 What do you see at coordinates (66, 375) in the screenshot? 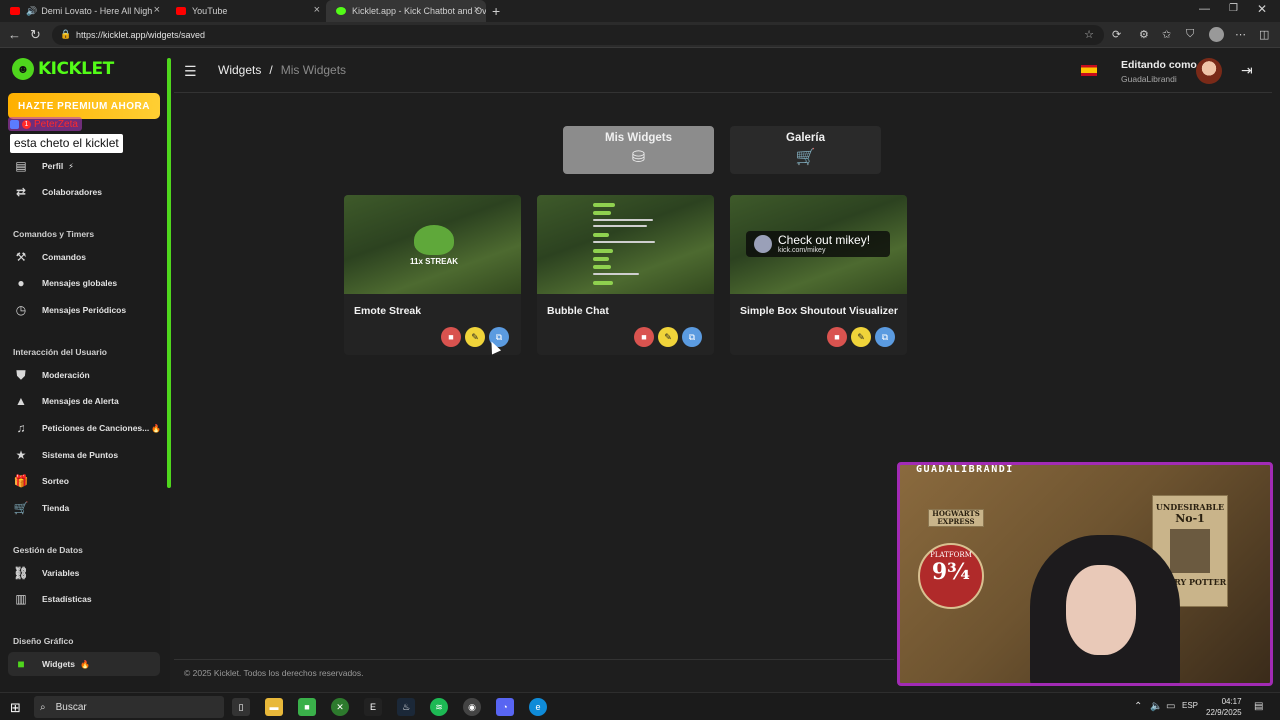
I see `sidebar-item-label: Moderación` at bounding box center [66, 375].